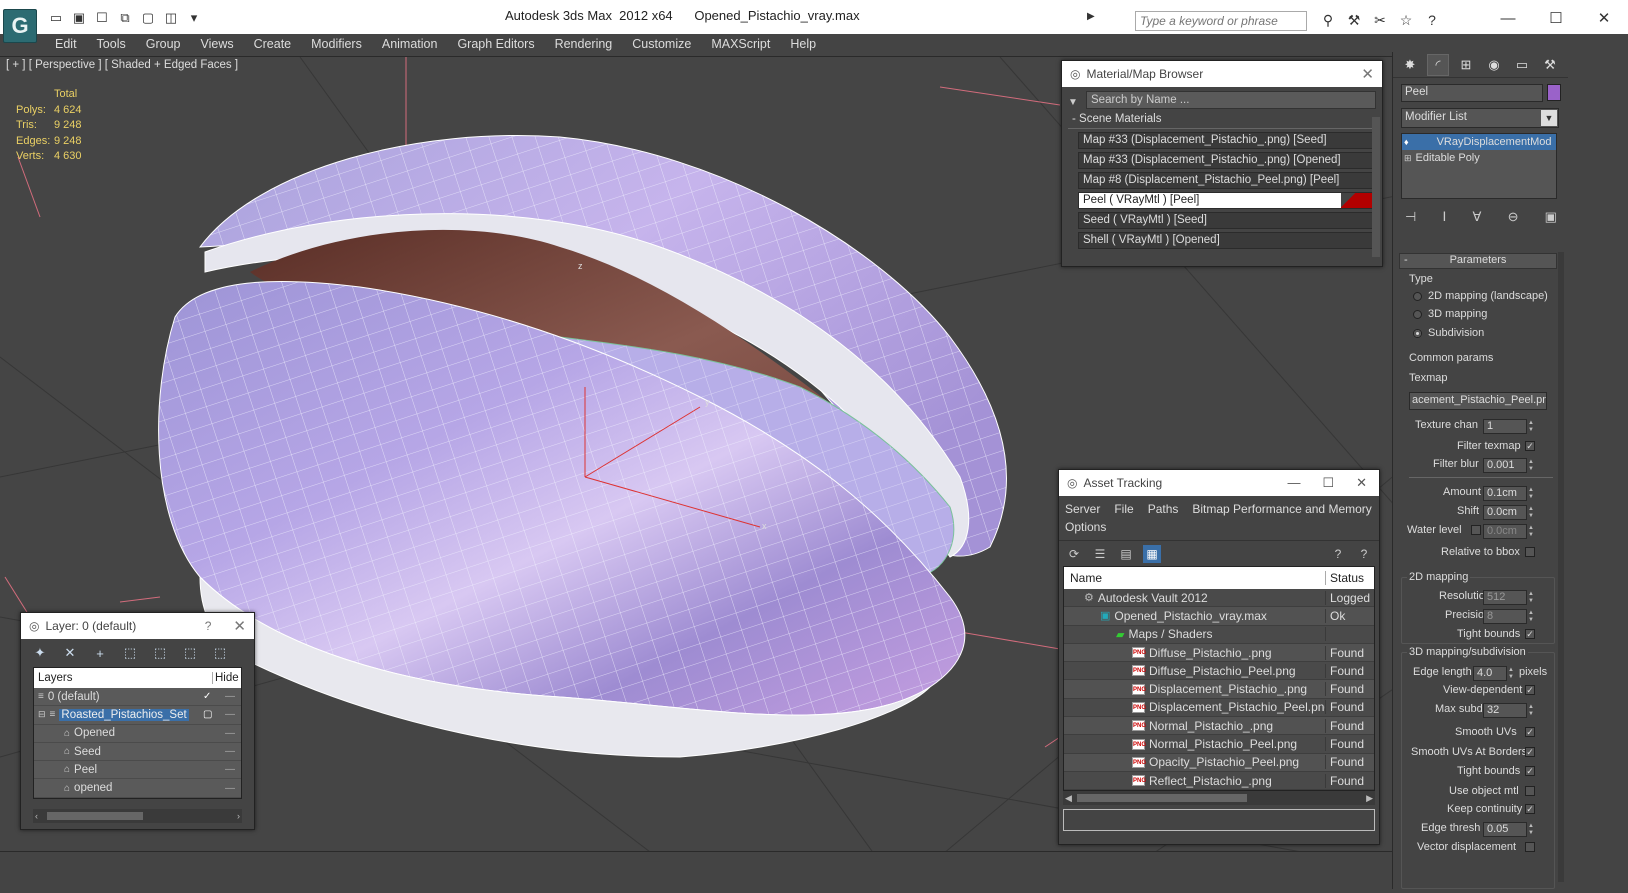 The image size is (1628, 893). What do you see at coordinates (137, 752) in the screenshot?
I see `layer-row: ⌂ Seed —` at bounding box center [137, 752].